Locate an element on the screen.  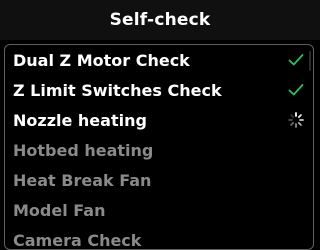
check-item-label: Nozzle heating is located at coordinates (80, 120).